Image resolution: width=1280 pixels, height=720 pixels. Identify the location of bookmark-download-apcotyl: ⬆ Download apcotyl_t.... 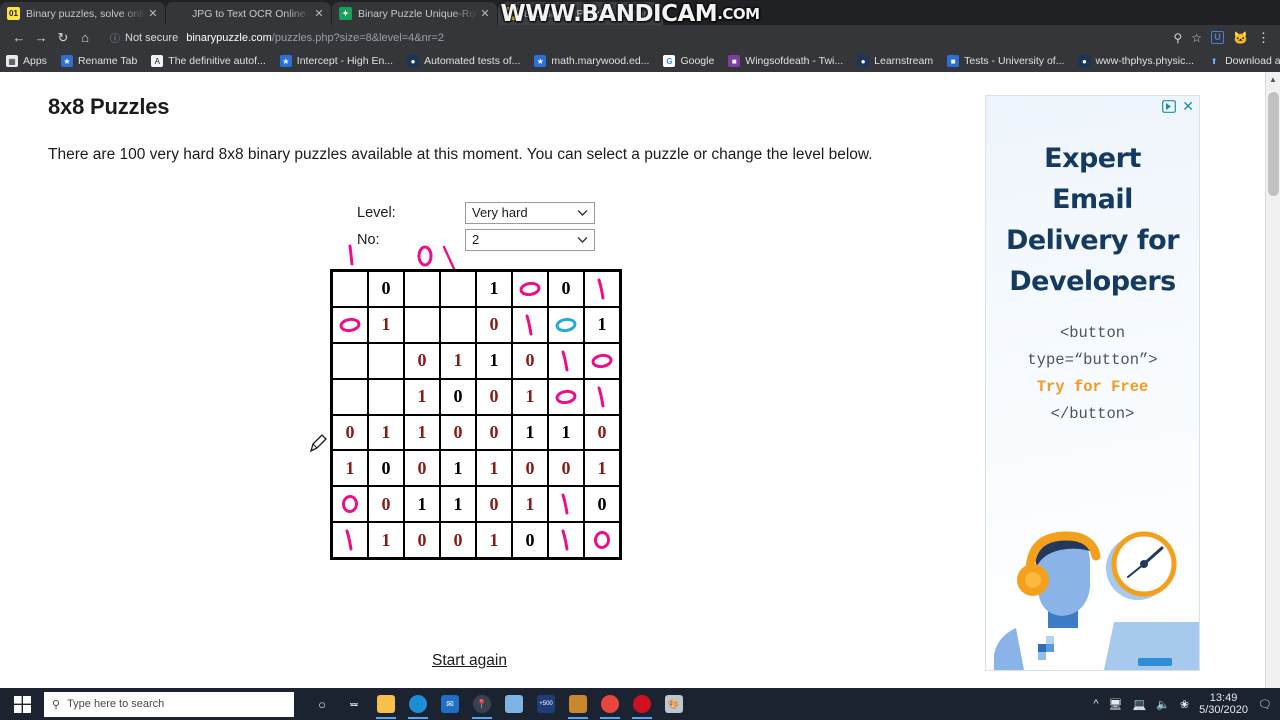
(1244, 61).